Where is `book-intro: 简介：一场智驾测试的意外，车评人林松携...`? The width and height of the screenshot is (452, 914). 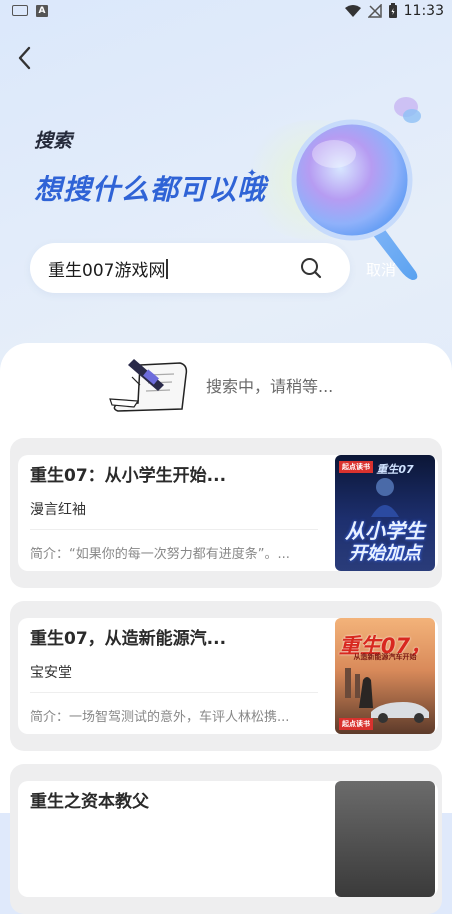
book-intro: 简介：一场智驾测试的意外，车评人林松携... is located at coordinates (160, 717).